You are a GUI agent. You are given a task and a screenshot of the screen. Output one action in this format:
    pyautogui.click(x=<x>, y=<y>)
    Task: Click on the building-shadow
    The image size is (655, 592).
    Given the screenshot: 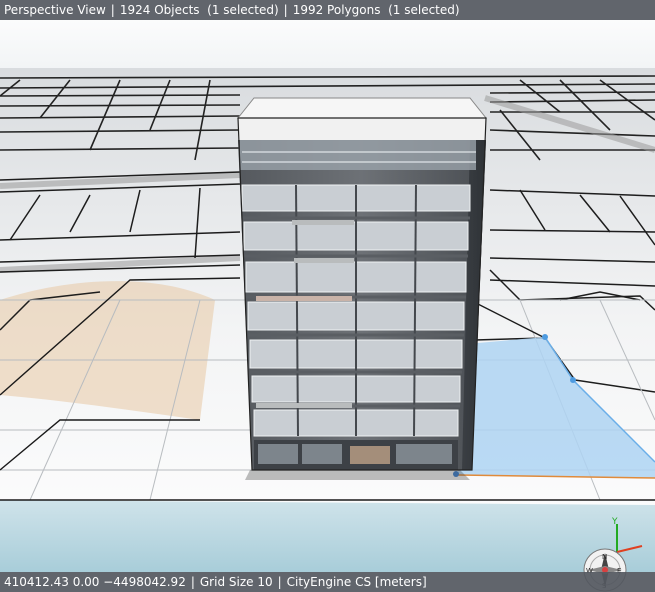 What is the action you would take?
    pyautogui.click(x=357, y=475)
    